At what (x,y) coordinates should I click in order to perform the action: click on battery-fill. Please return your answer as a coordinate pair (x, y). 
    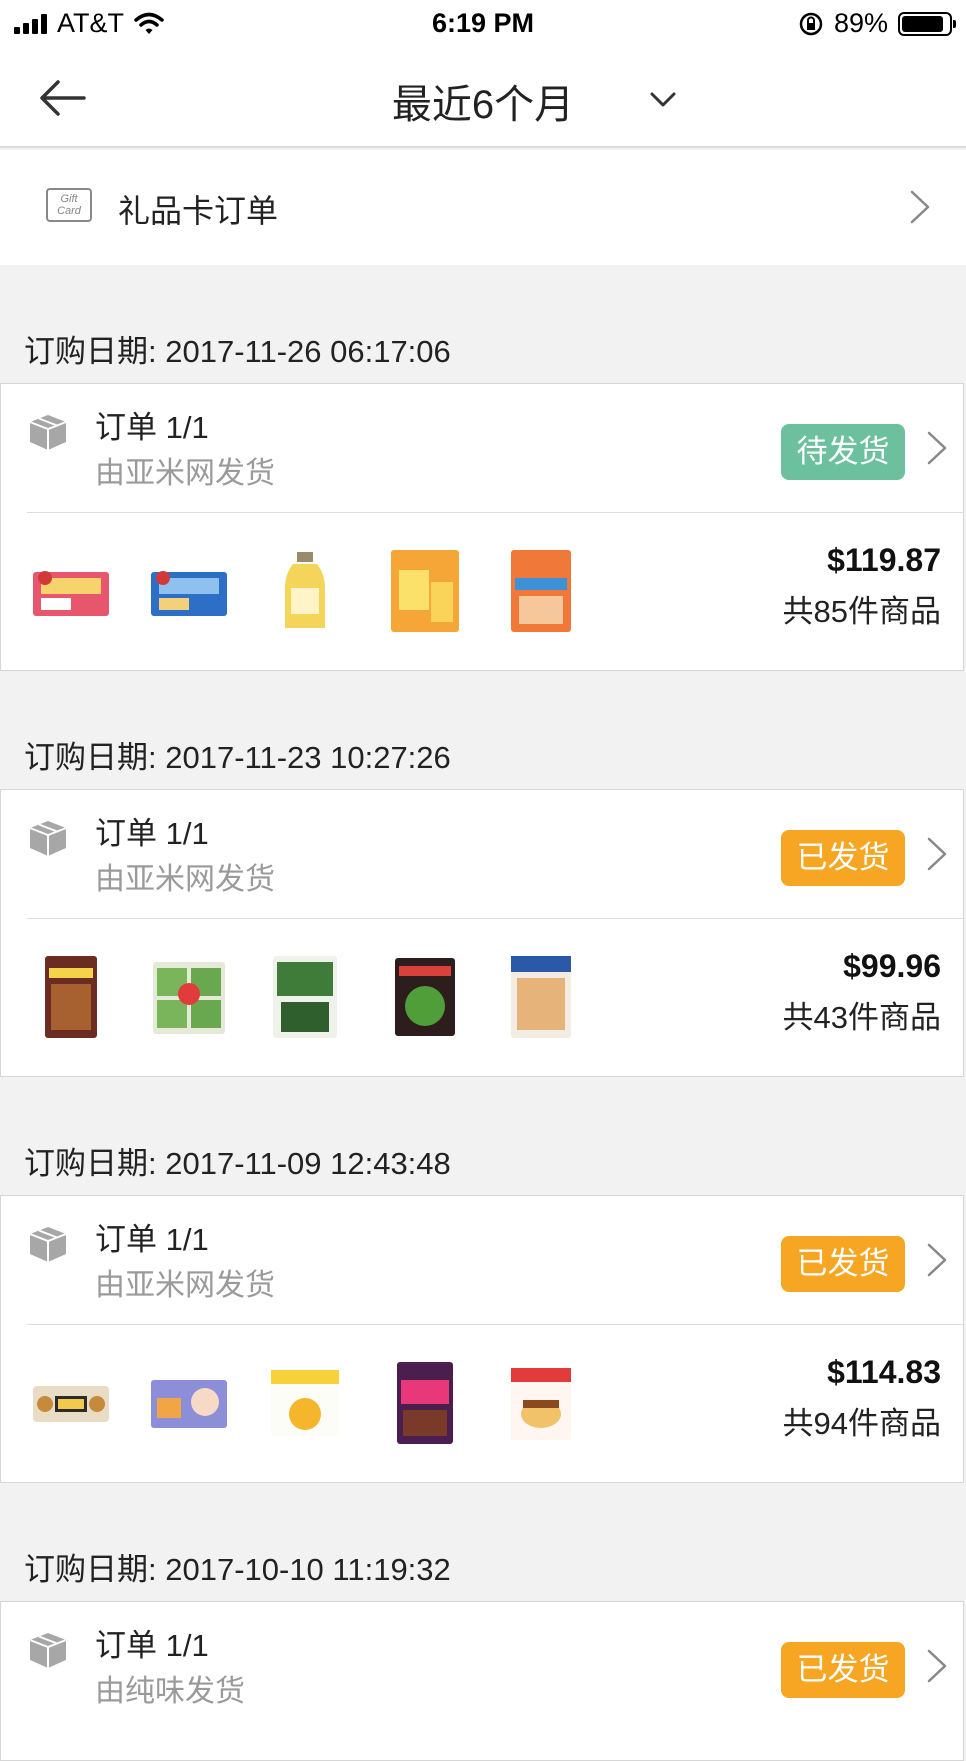
    Looking at the image, I should click on (922, 23).